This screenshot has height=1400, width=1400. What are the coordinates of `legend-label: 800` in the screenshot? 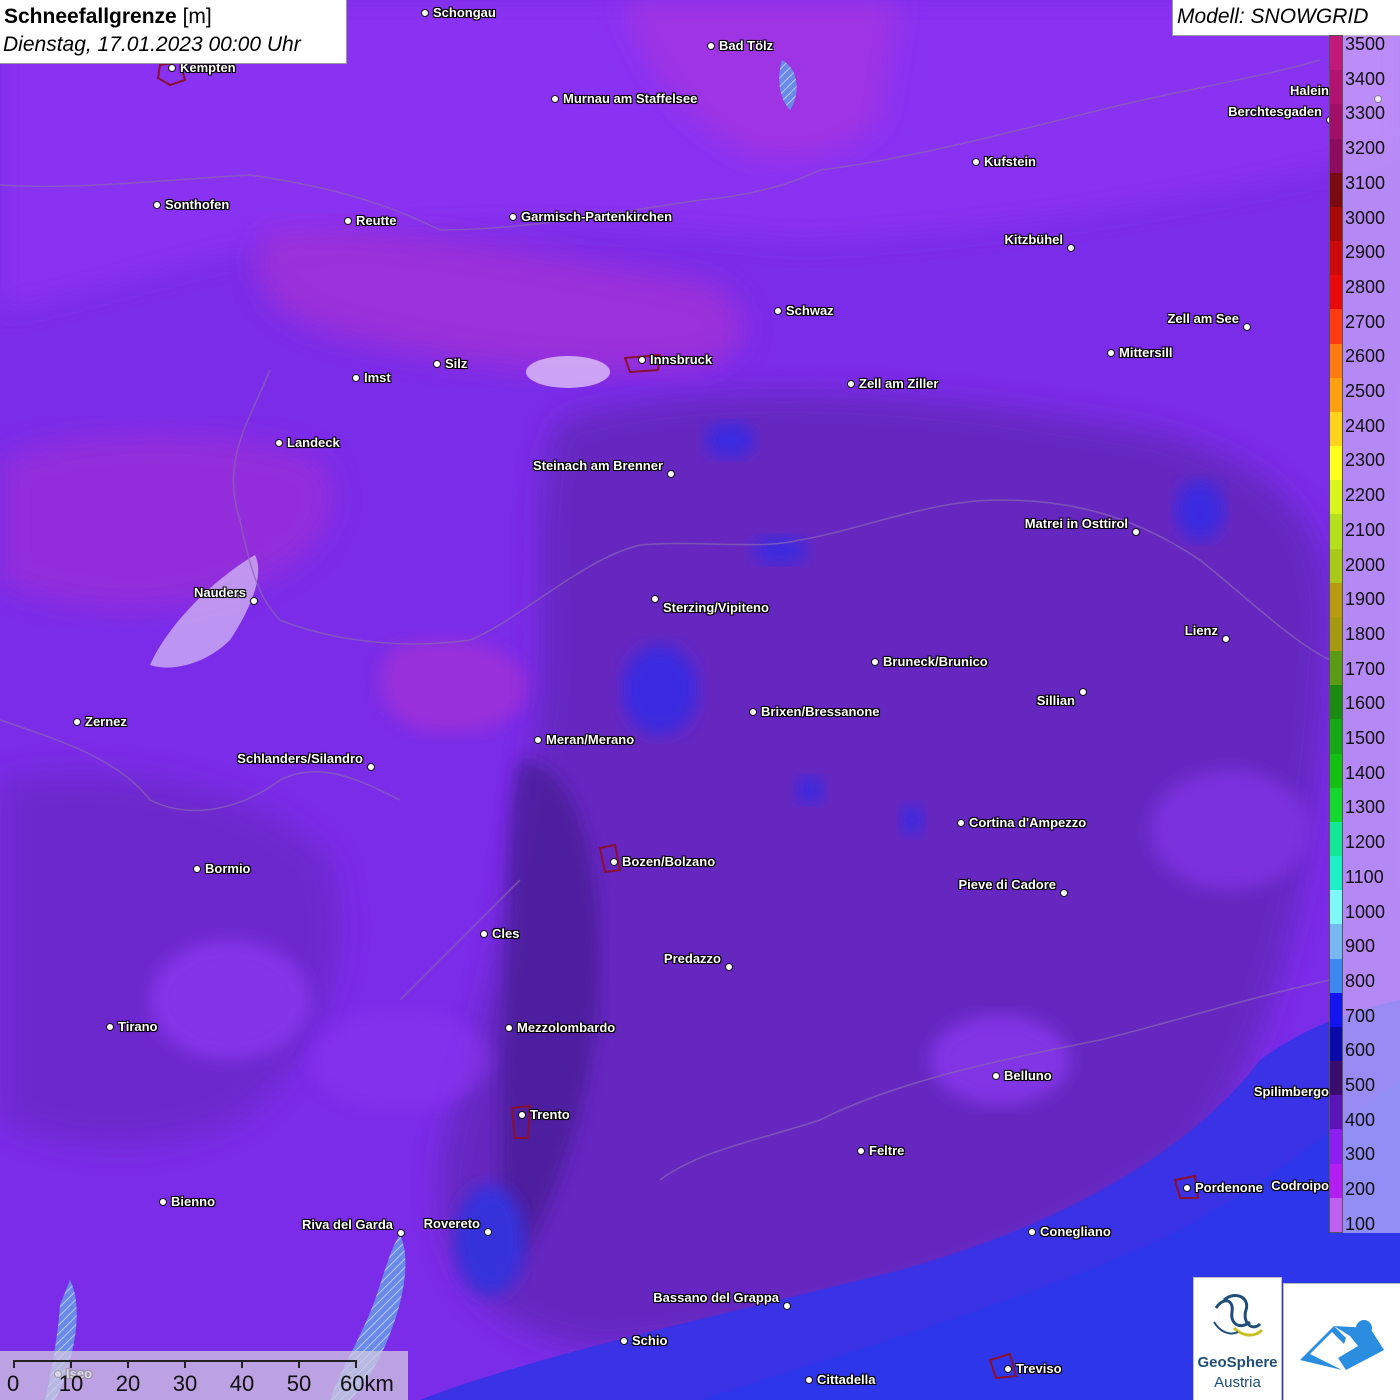 It's located at (1360, 980).